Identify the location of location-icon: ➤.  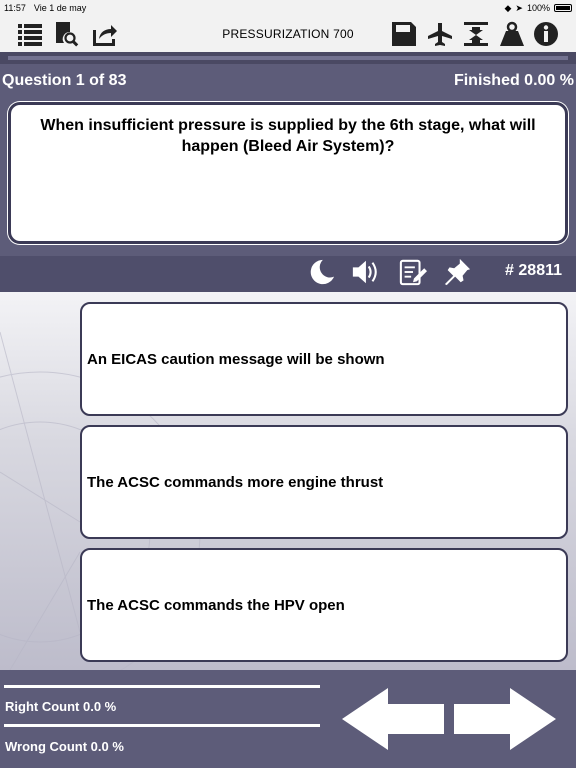
(519, 7).